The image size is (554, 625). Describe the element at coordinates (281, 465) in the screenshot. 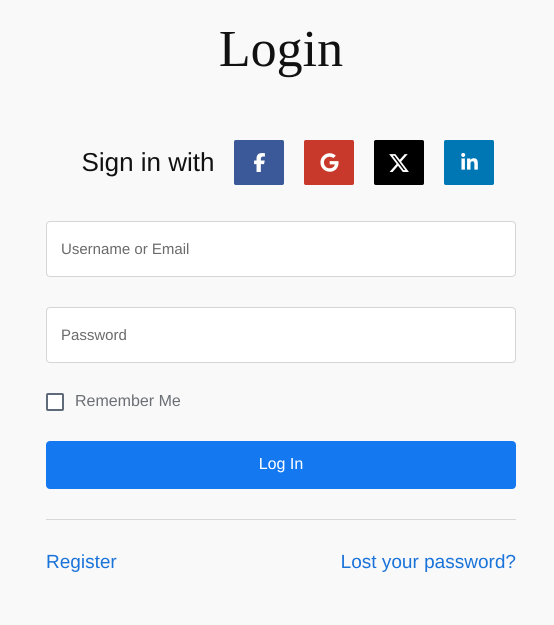

I see `login-button: Log In` at that location.